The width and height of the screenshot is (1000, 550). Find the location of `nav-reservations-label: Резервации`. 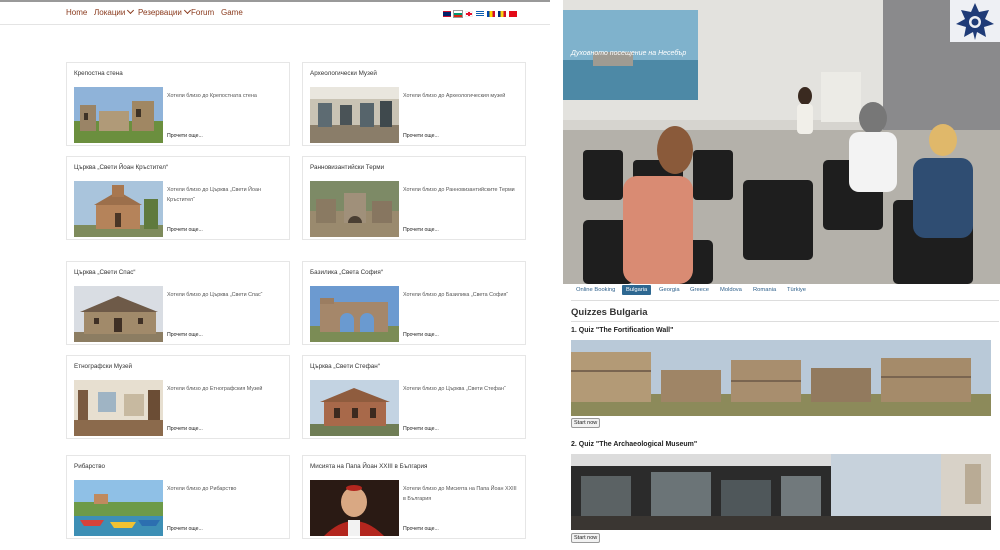

nav-reservations-label: Резервации is located at coordinates (160, 12).